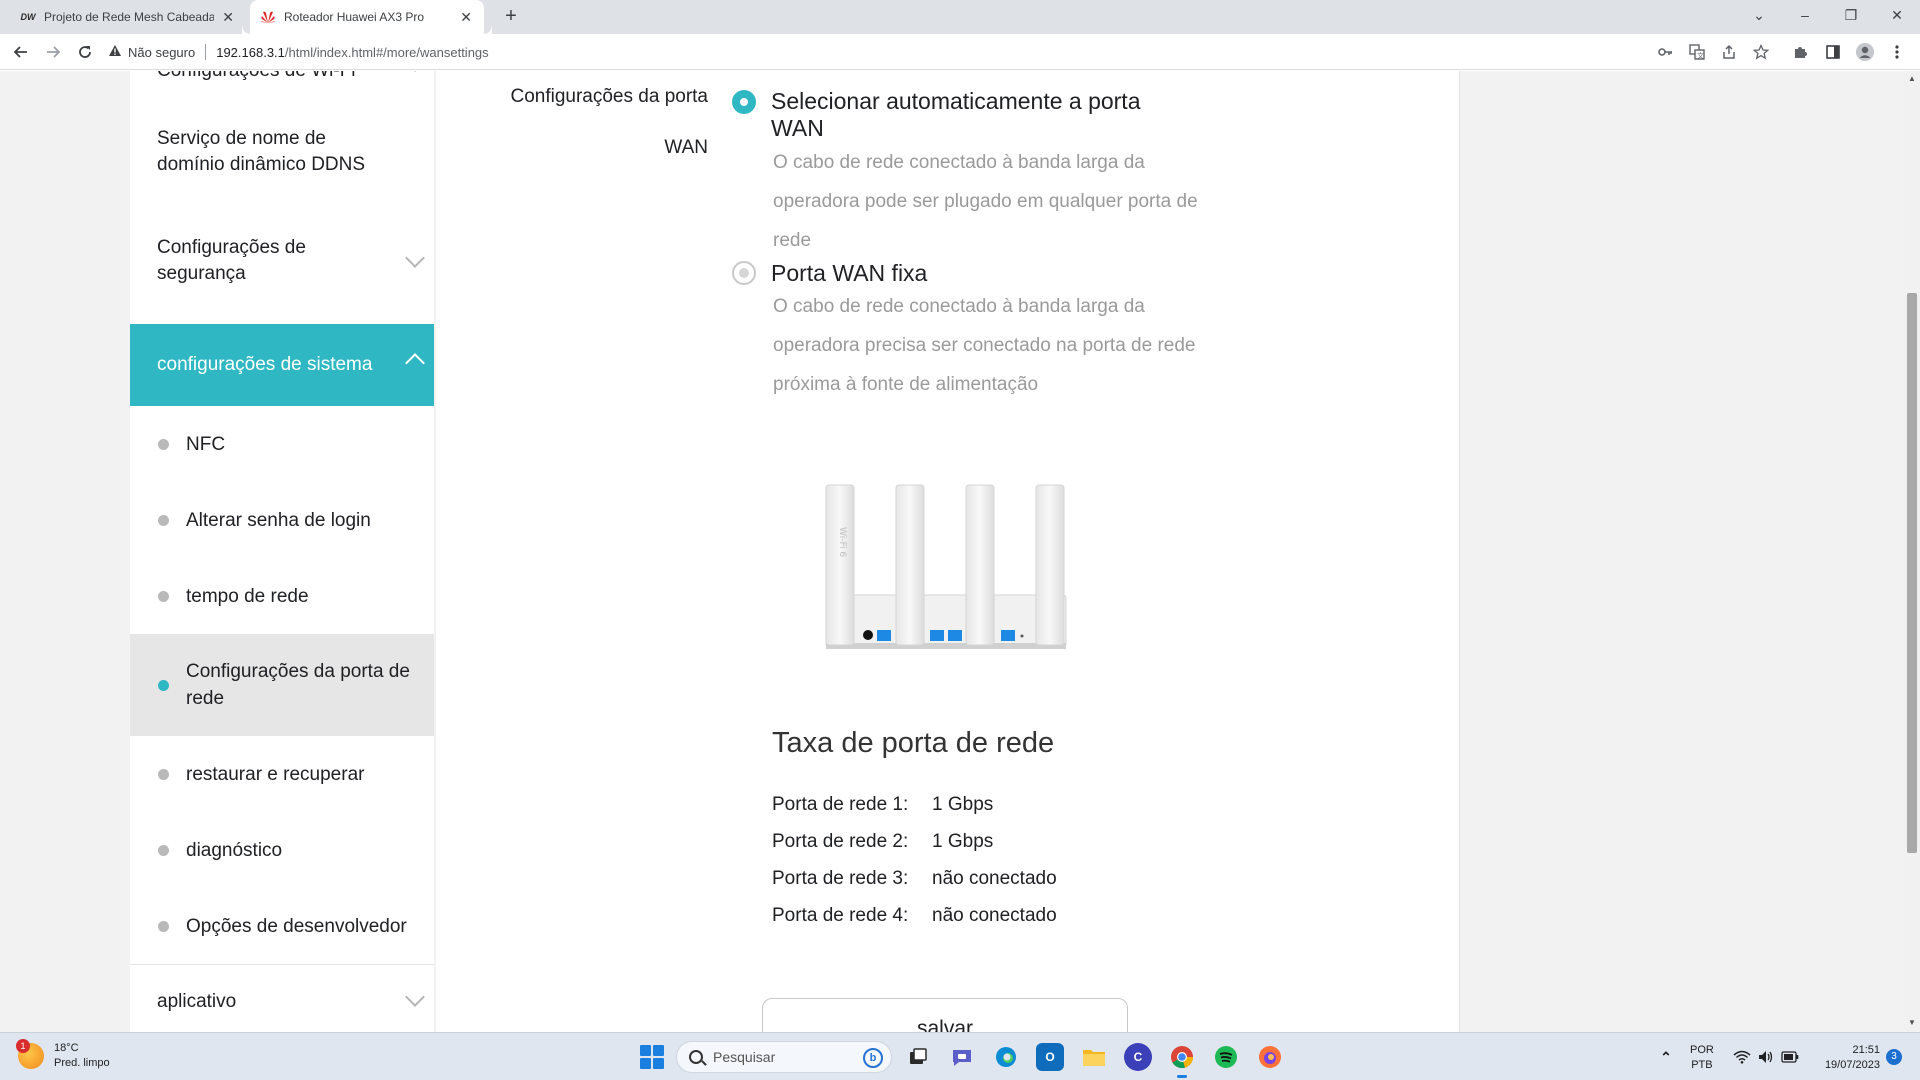 This screenshot has height=1080, width=1920. What do you see at coordinates (1759, 15) in the screenshot?
I see `tab-search-dropdown-icon: ⌄` at bounding box center [1759, 15].